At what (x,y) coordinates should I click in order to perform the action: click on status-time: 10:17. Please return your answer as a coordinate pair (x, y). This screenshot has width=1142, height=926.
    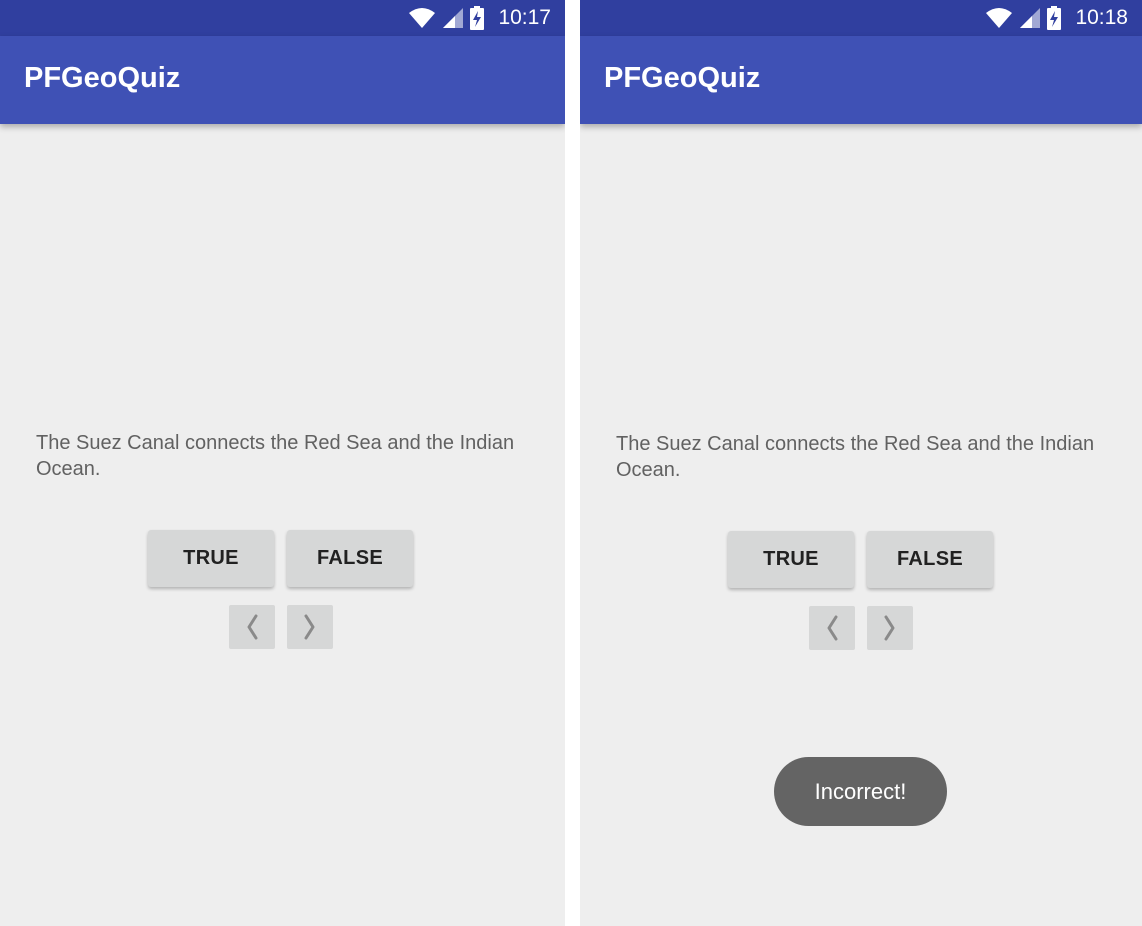
    Looking at the image, I should click on (524, 17).